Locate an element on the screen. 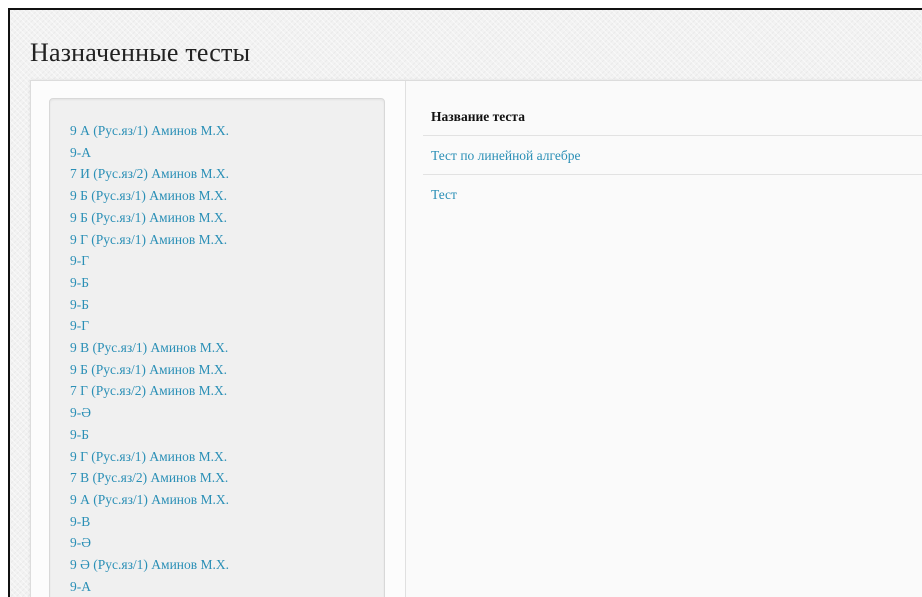 The image size is (922, 597). page-title: Назначенные тесты is located at coordinates (140, 52).